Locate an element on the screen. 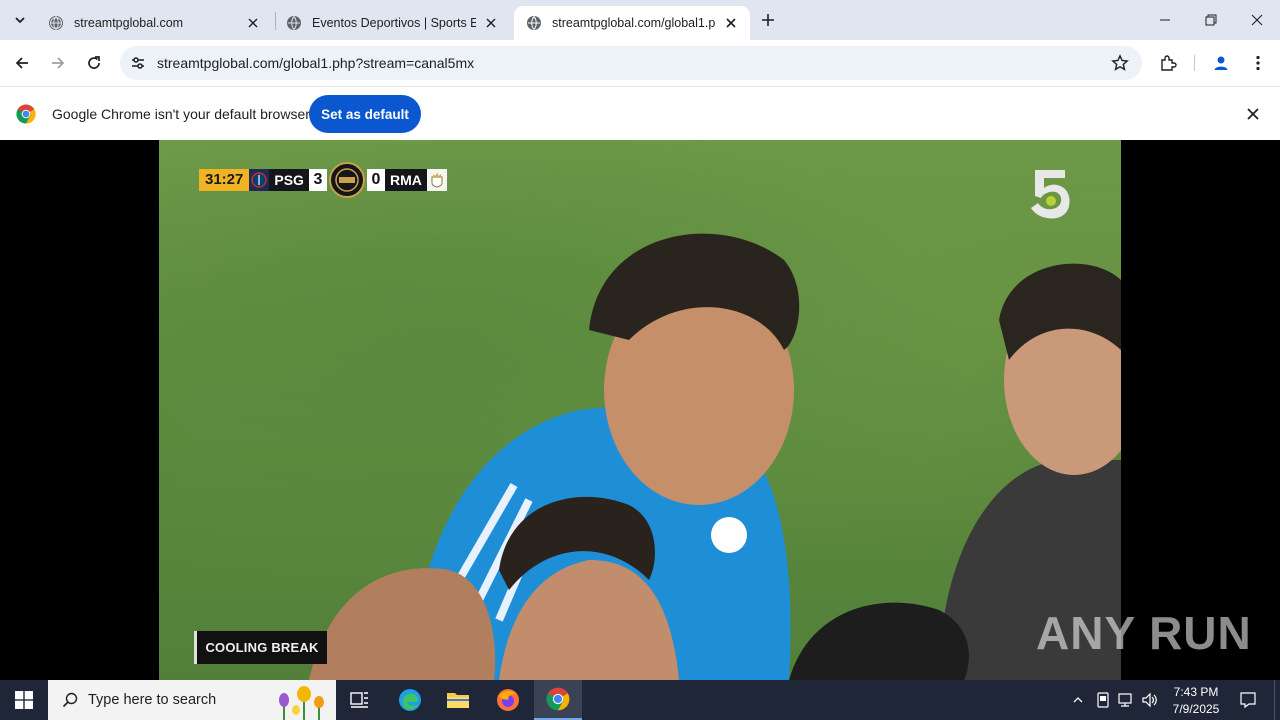 This screenshot has width=1280, height=720. tab-title: streamtpglobal.com is located at coordinates (129, 23).